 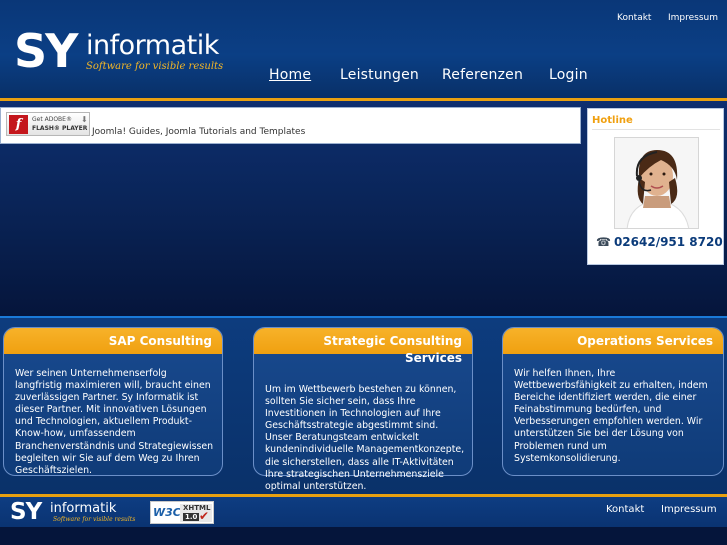 I want to click on w3c-check-icon: ✔, so click(x=204, y=516).